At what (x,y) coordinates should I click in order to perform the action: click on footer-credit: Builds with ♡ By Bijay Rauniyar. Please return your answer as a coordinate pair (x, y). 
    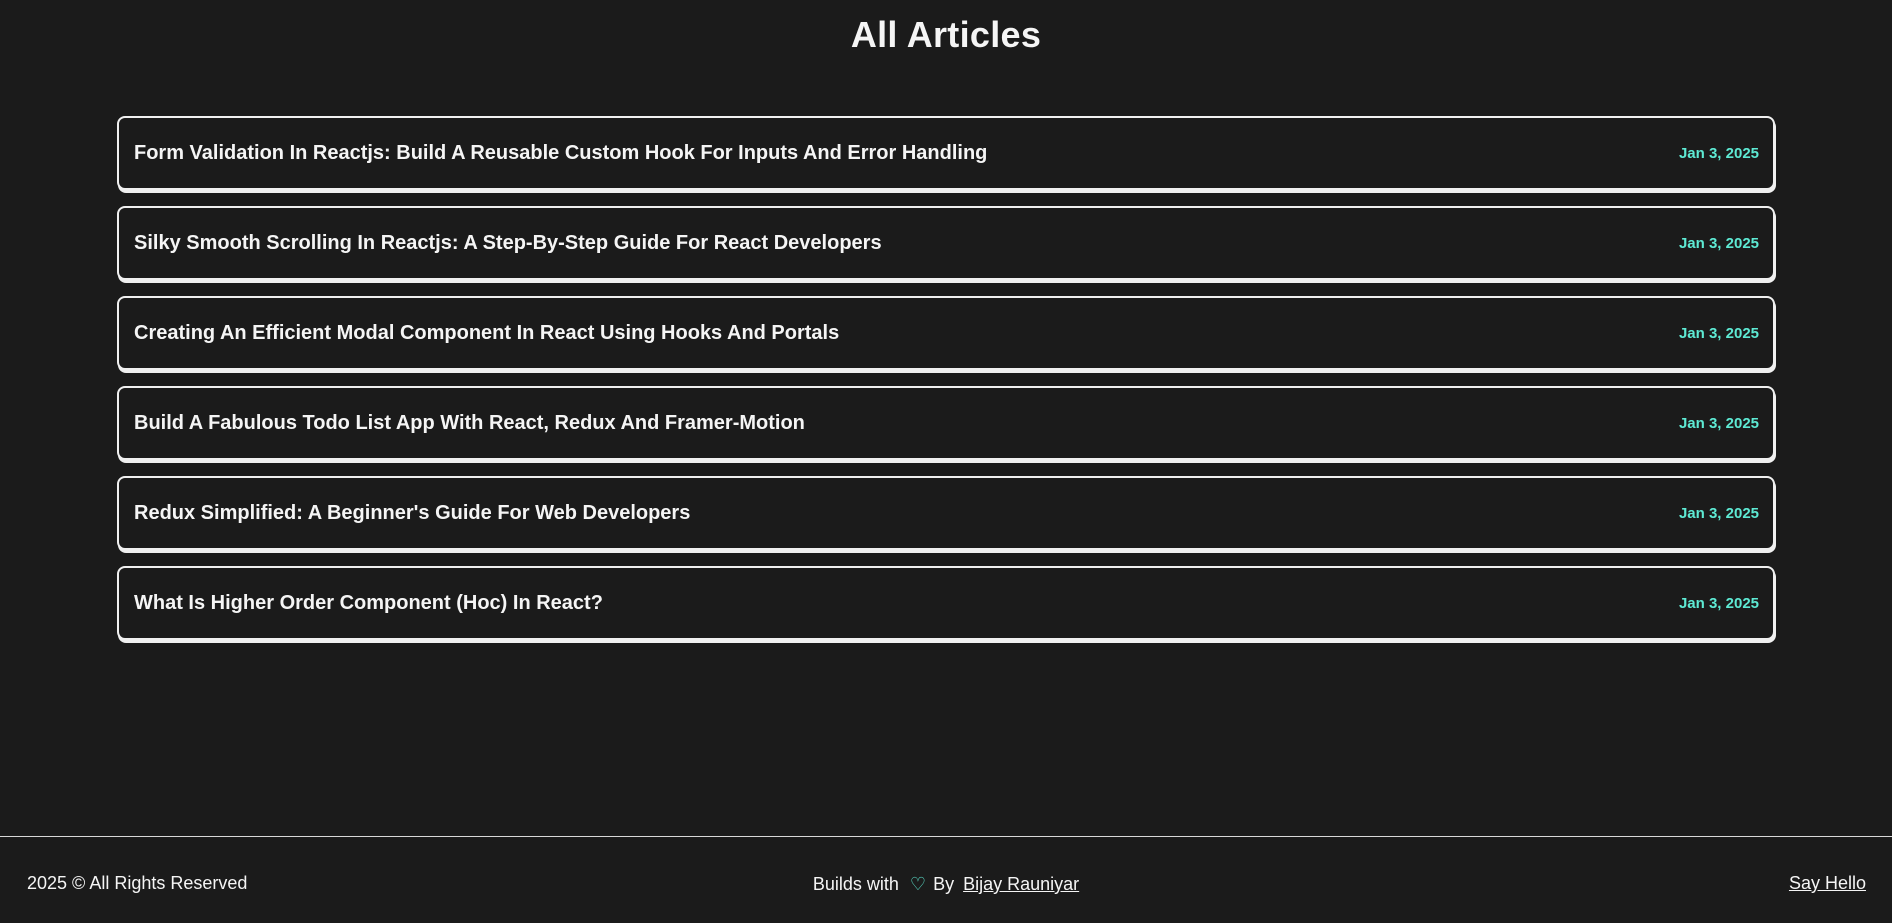
    Looking at the image, I should click on (946, 884).